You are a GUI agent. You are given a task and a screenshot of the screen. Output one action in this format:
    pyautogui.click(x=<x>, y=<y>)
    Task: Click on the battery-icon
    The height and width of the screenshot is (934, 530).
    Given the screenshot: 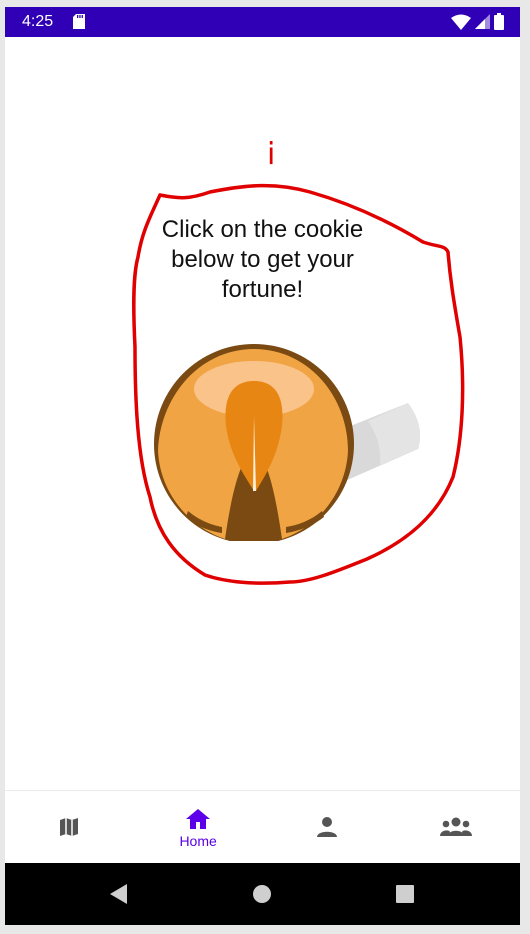 What is the action you would take?
    pyautogui.click(x=499, y=21)
    